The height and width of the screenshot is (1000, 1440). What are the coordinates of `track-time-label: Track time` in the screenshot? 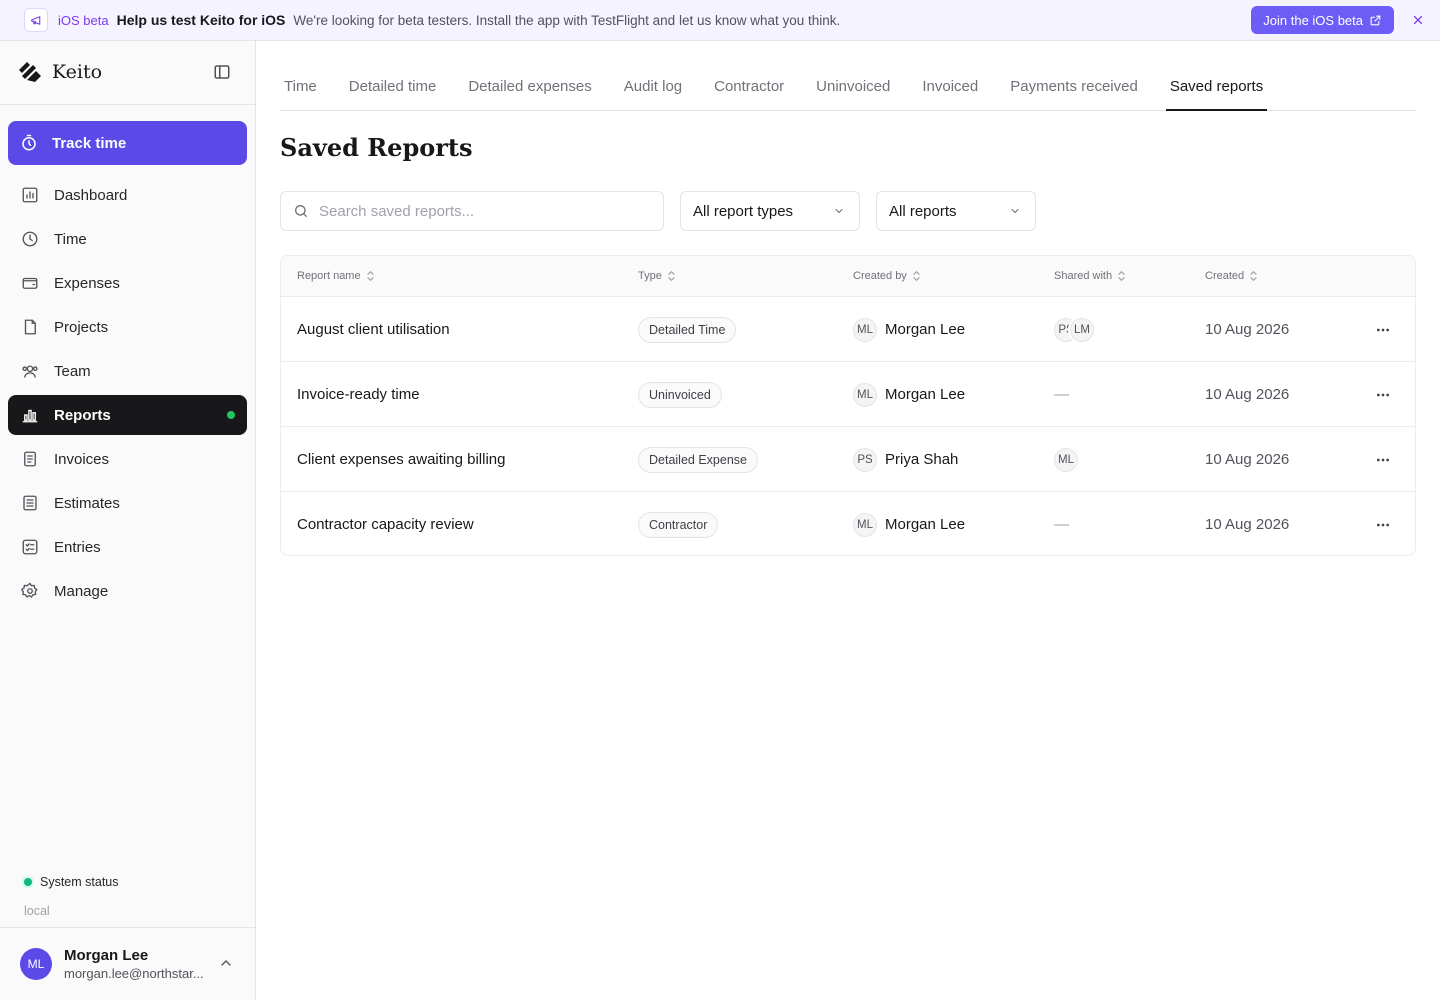 It's located at (89, 143).